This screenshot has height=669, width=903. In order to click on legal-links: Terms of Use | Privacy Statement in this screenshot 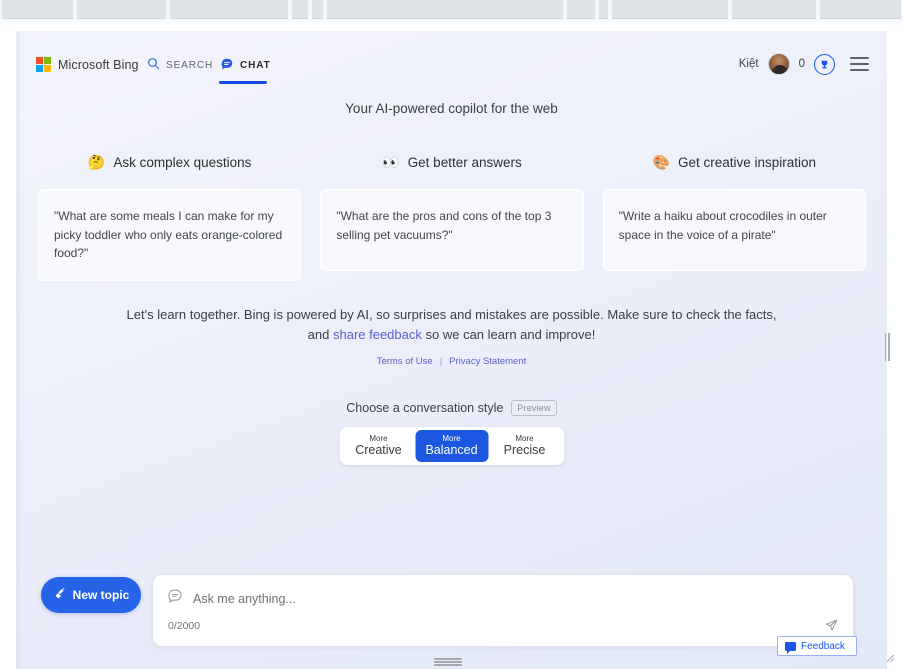, I will do `click(451, 361)`.